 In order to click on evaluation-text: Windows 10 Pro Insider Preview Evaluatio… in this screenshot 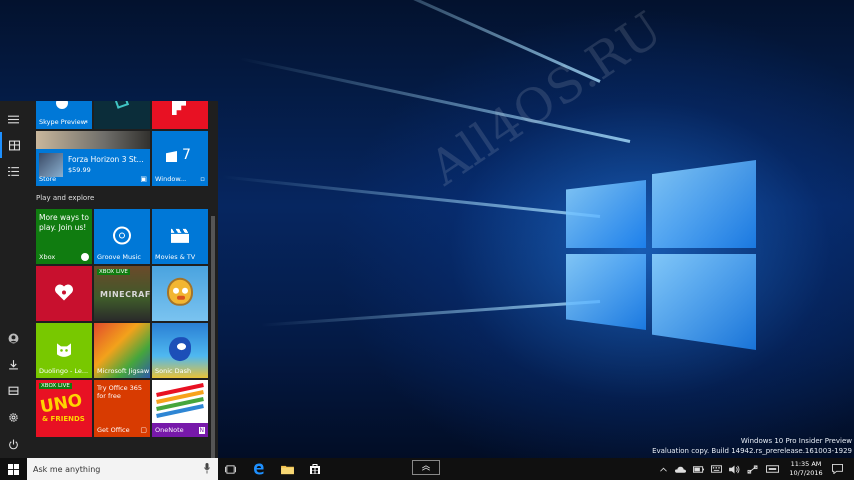, I will do `click(752, 446)`.